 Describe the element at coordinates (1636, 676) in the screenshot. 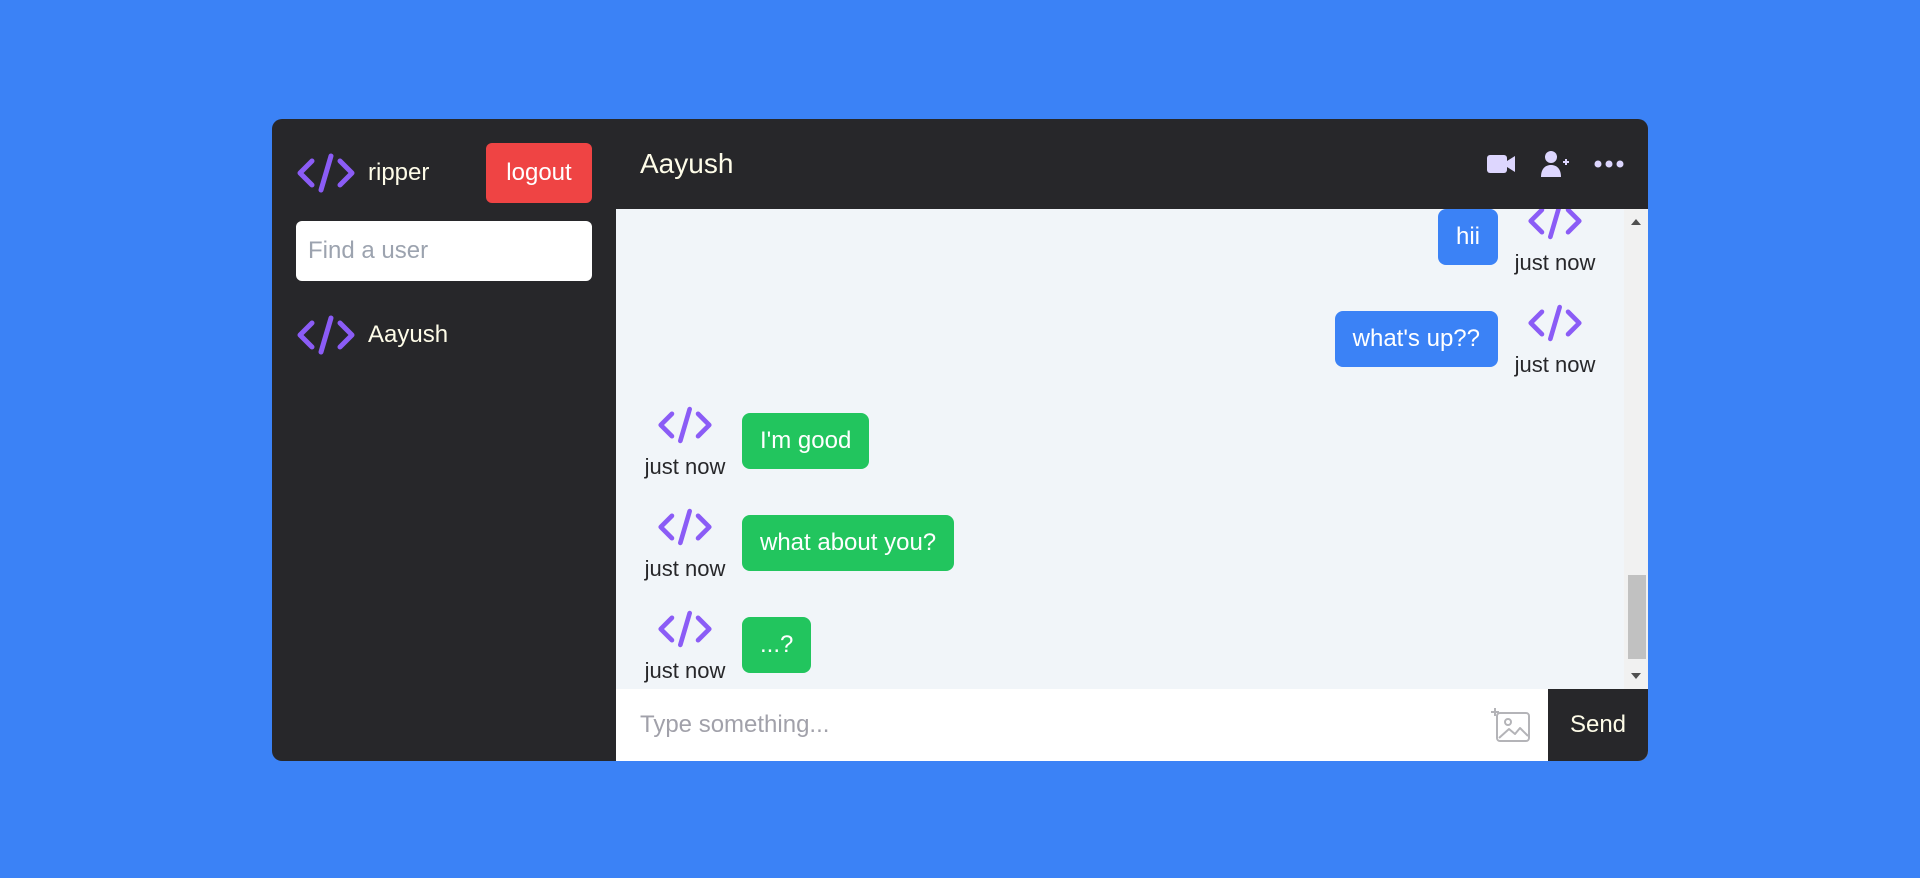

I see `scroll-down-arrow-icon` at that location.